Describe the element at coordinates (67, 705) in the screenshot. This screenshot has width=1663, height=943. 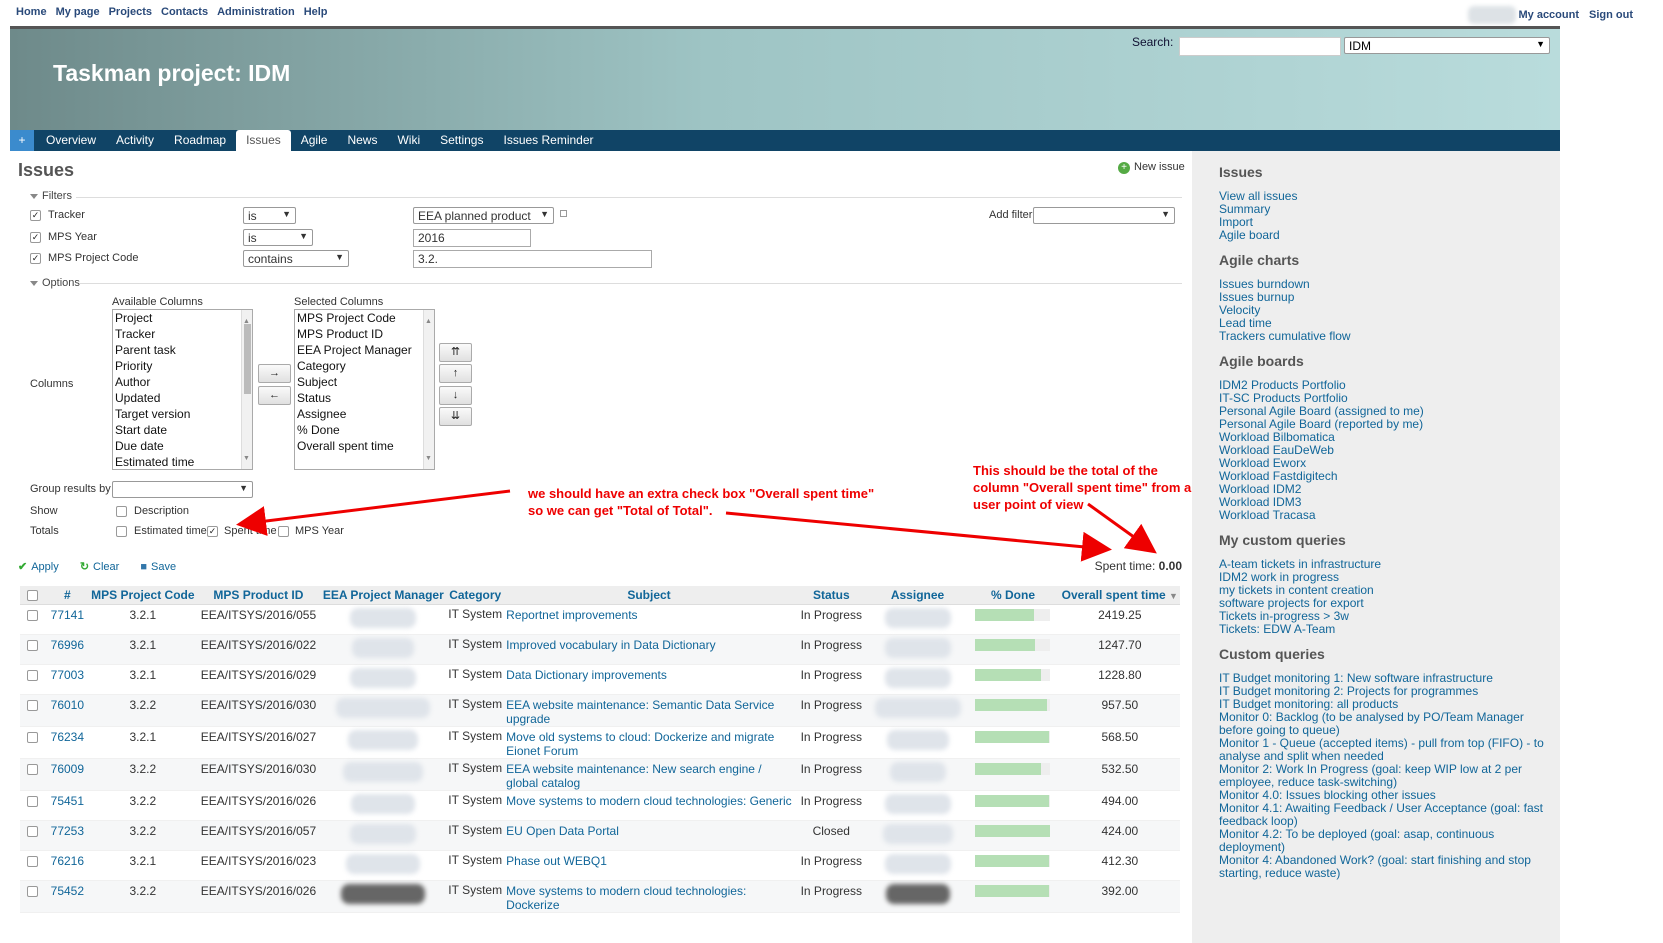
I see `issue-id-link: 76010` at that location.